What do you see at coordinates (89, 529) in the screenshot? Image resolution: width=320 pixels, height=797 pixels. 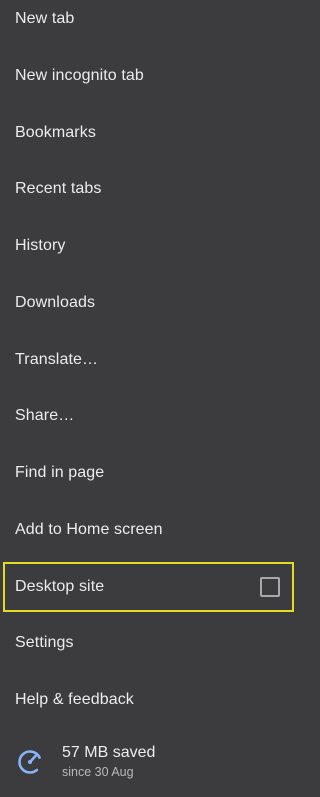 I see `menu-item-label: Add to Home screen` at bounding box center [89, 529].